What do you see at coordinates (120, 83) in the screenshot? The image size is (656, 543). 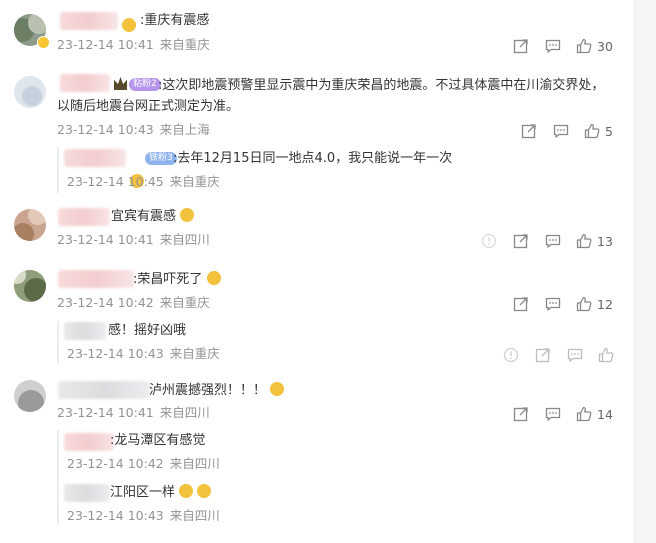 I see `crown-icon` at bounding box center [120, 83].